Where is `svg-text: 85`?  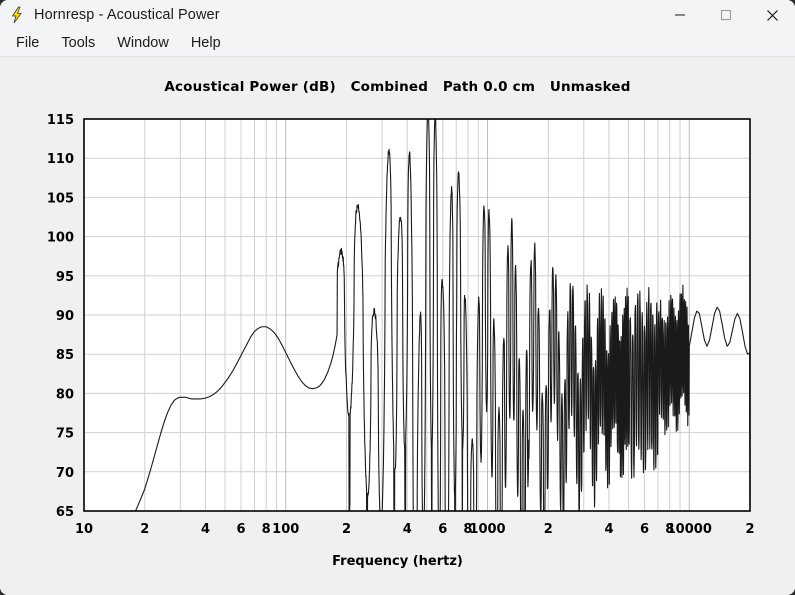 svg-text: 85 is located at coordinates (65, 355).